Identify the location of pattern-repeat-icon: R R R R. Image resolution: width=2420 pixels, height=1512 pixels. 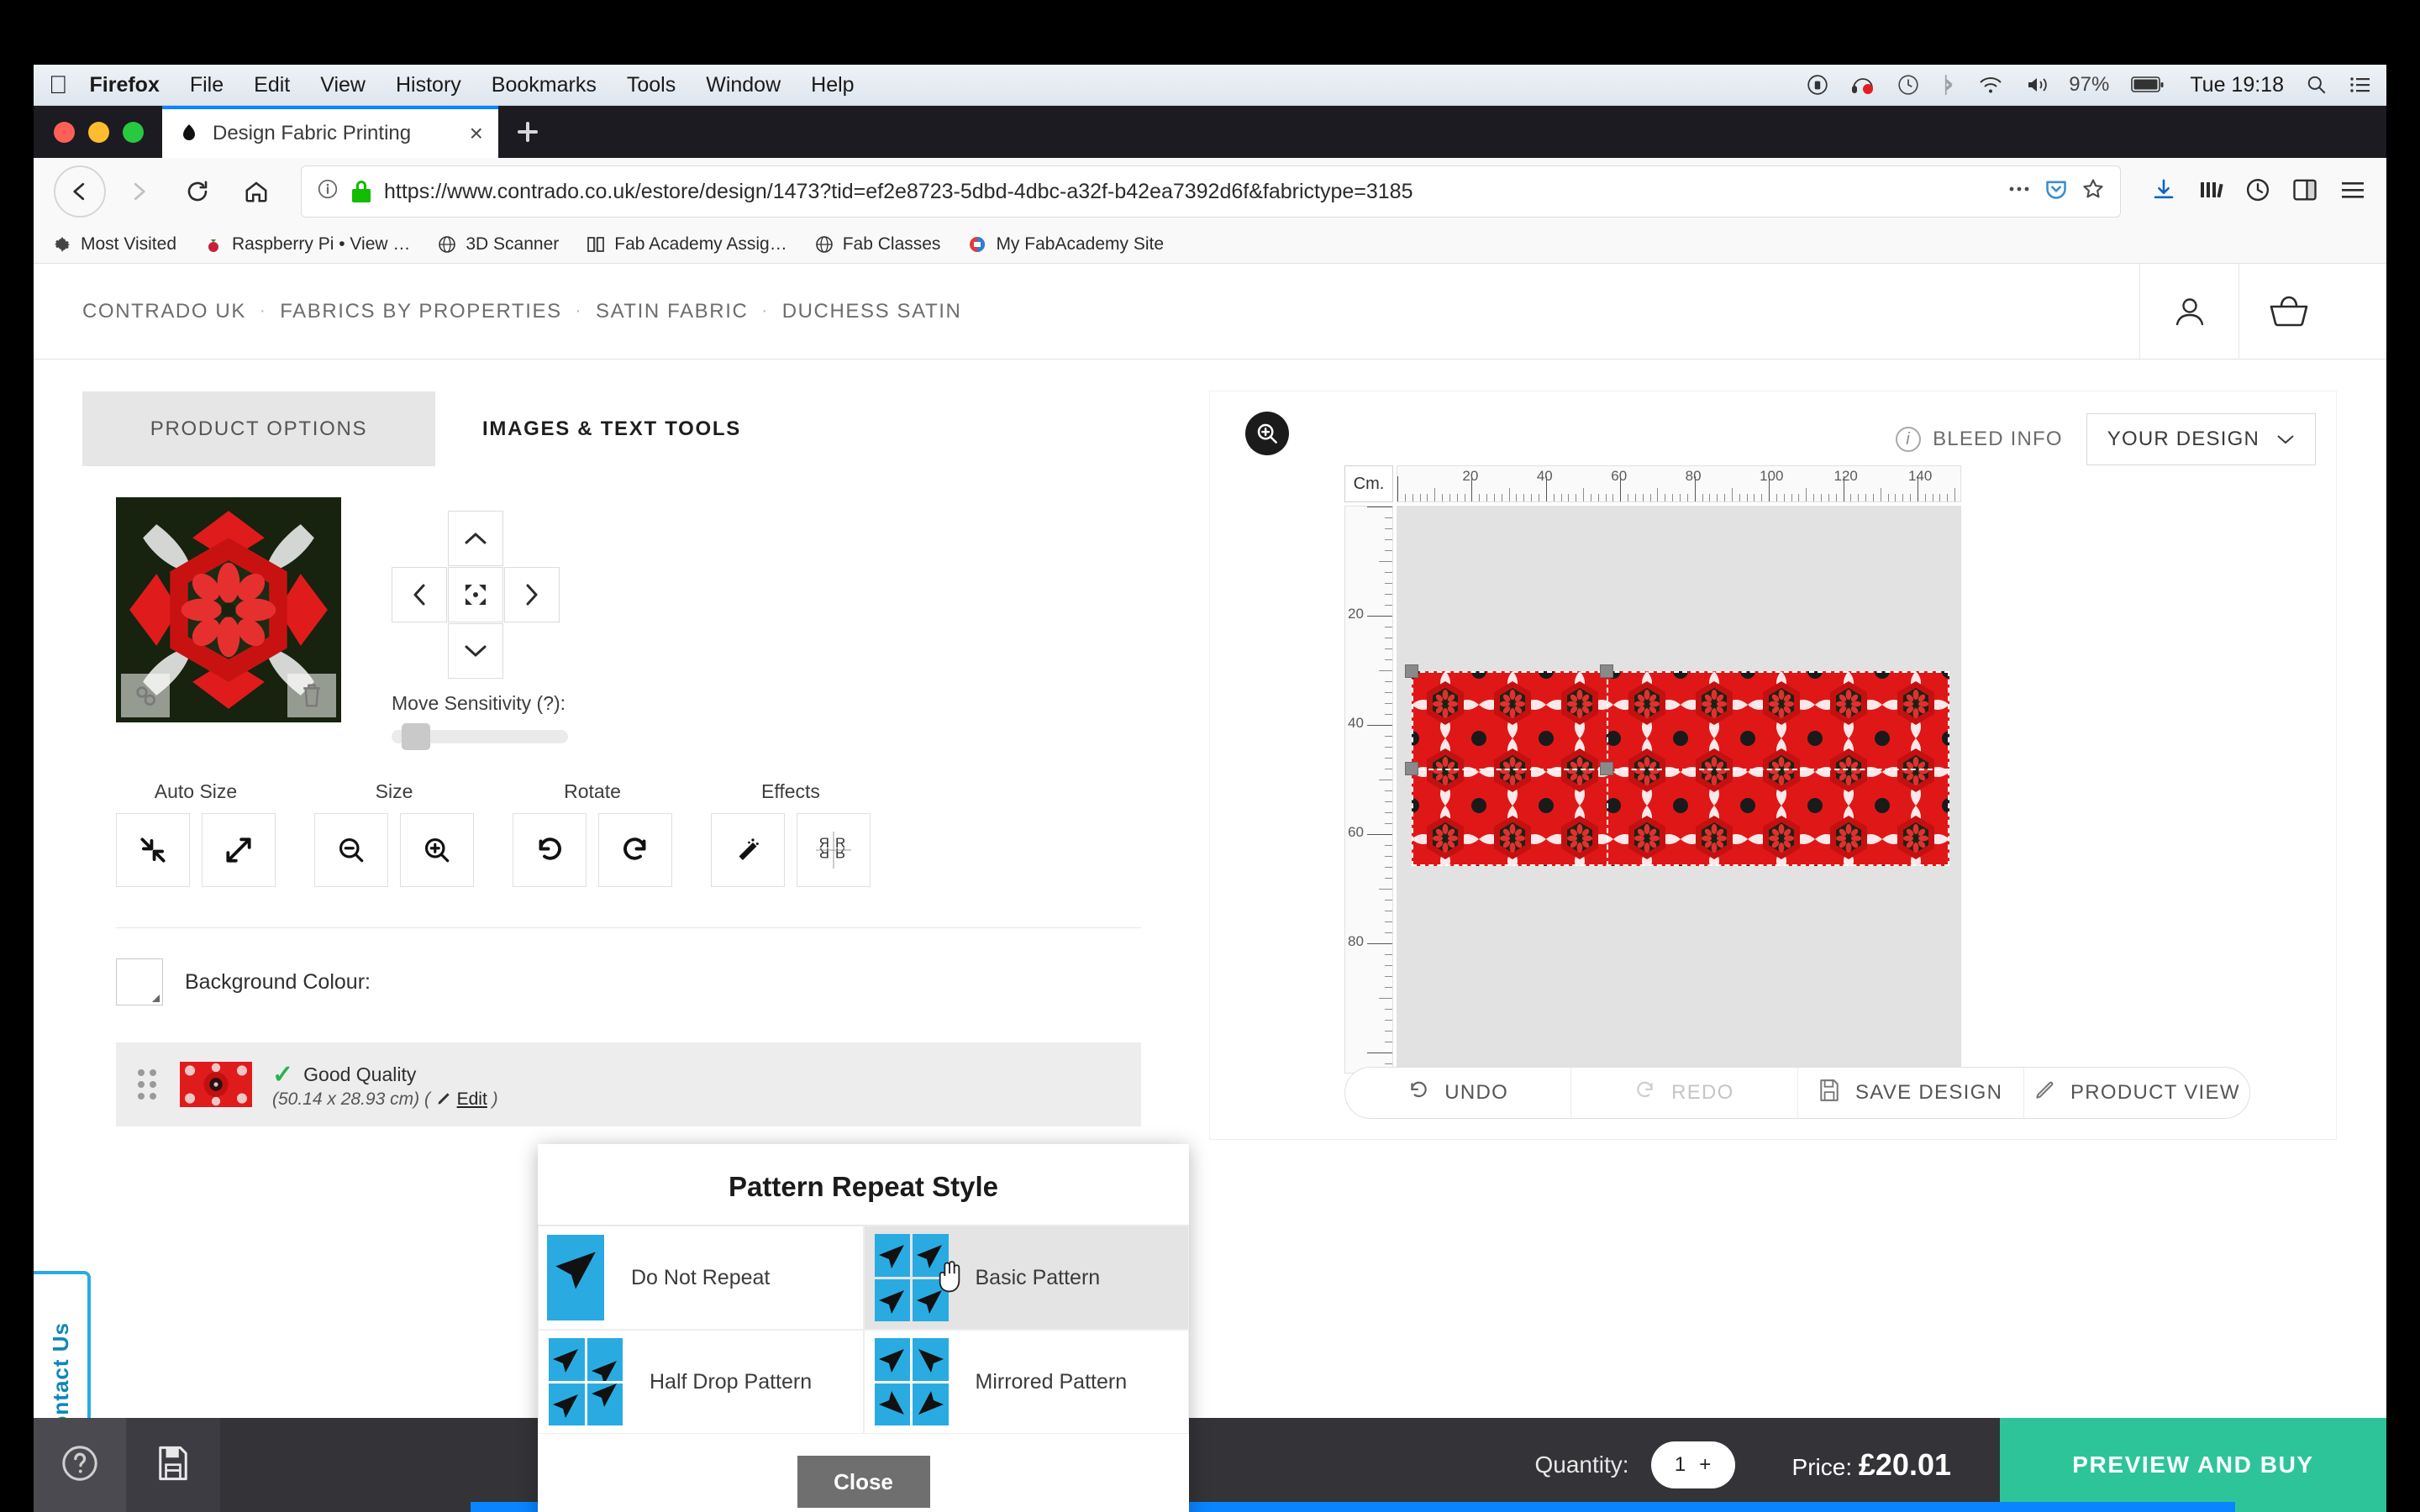
(834, 850).